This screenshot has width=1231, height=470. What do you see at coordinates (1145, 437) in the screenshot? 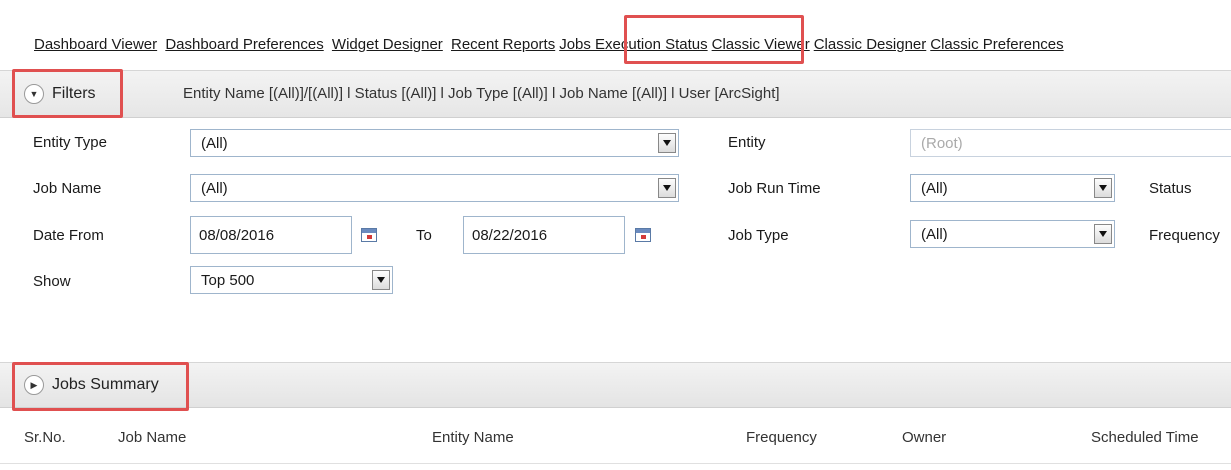
I see `col-header-scheduled-time: Scheduled Time` at bounding box center [1145, 437].